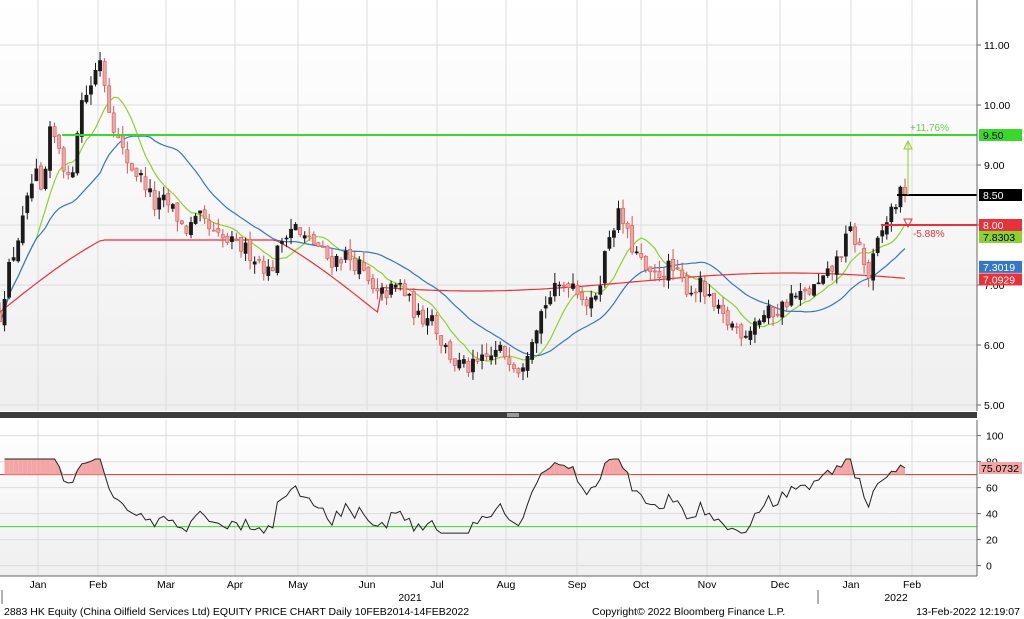 The image size is (1024, 619). I want to click on price-tick-label: 11.00, so click(997, 46).